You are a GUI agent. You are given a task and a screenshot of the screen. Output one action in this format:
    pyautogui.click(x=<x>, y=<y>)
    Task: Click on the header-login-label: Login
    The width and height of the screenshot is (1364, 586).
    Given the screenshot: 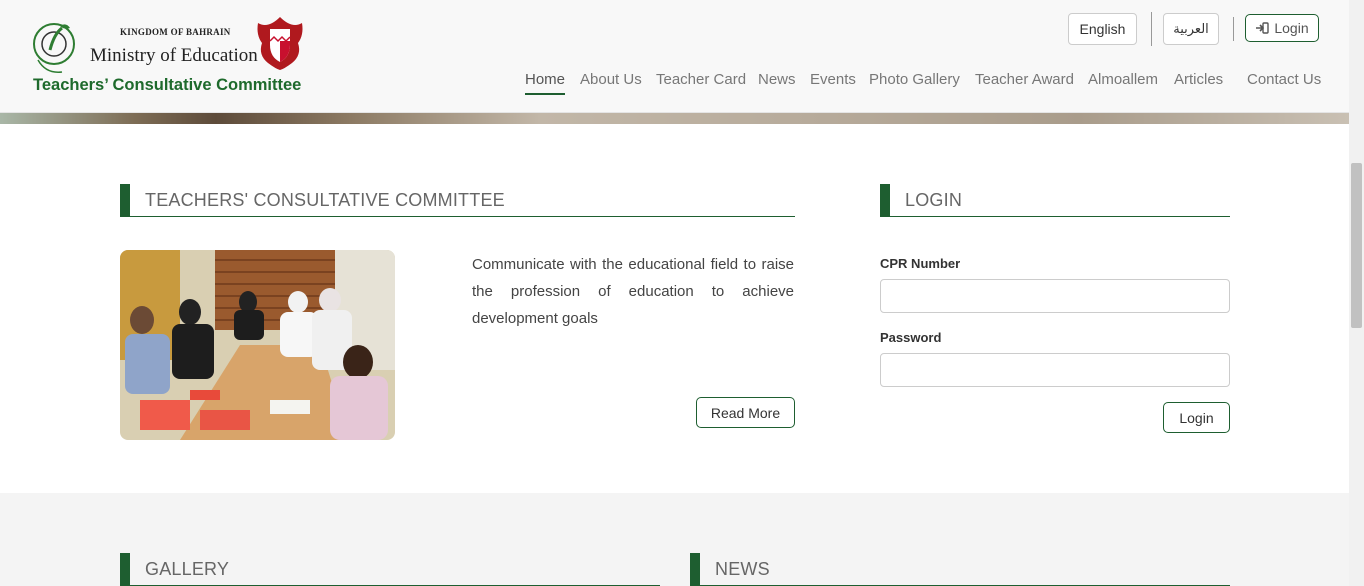 What is the action you would take?
    pyautogui.click(x=1291, y=28)
    